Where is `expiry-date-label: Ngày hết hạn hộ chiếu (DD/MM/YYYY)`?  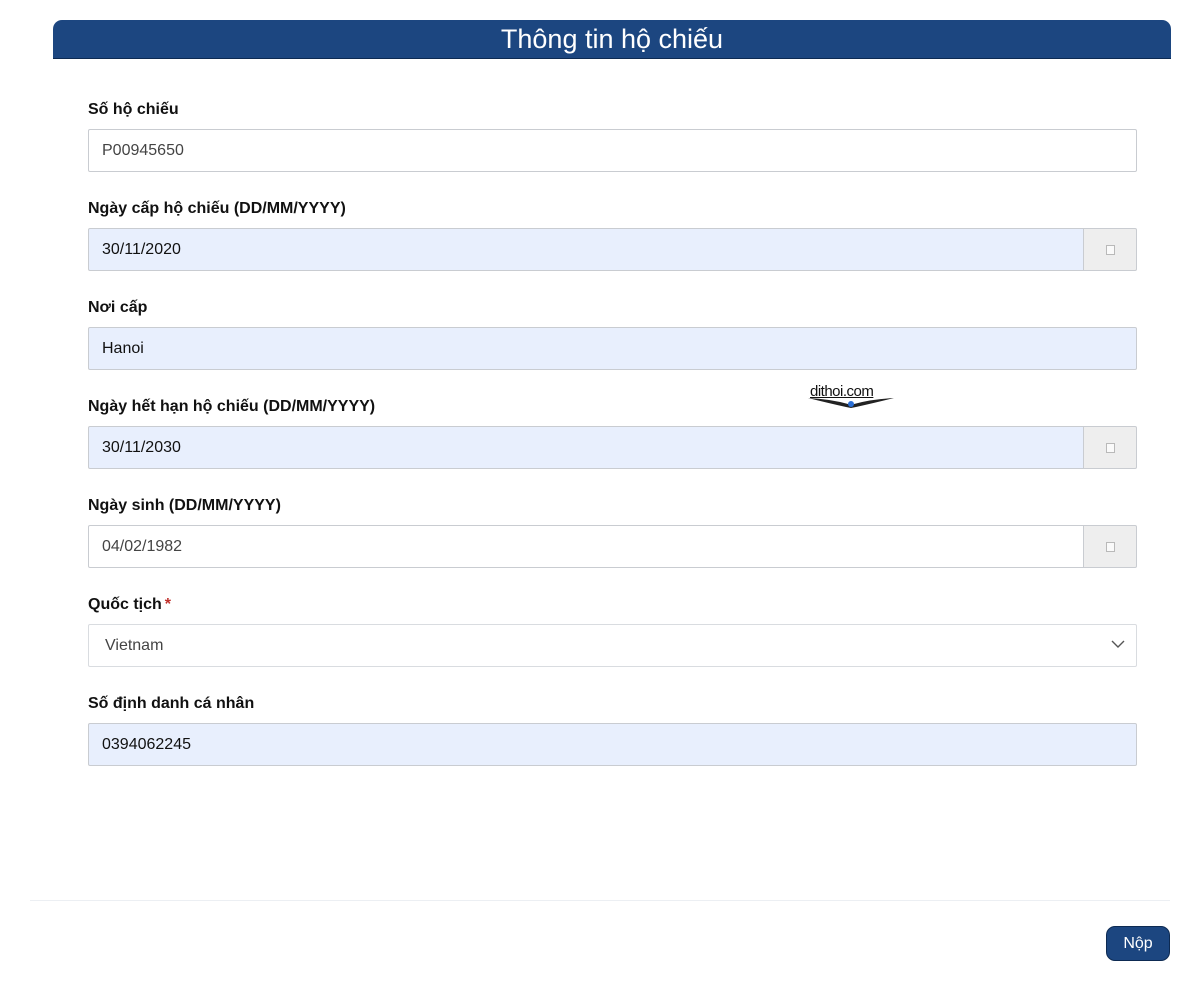
expiry-date-label: Ngày hết hạn hộ chiếu (DD/MM/YYYY) is located at coordinates (232, 406).